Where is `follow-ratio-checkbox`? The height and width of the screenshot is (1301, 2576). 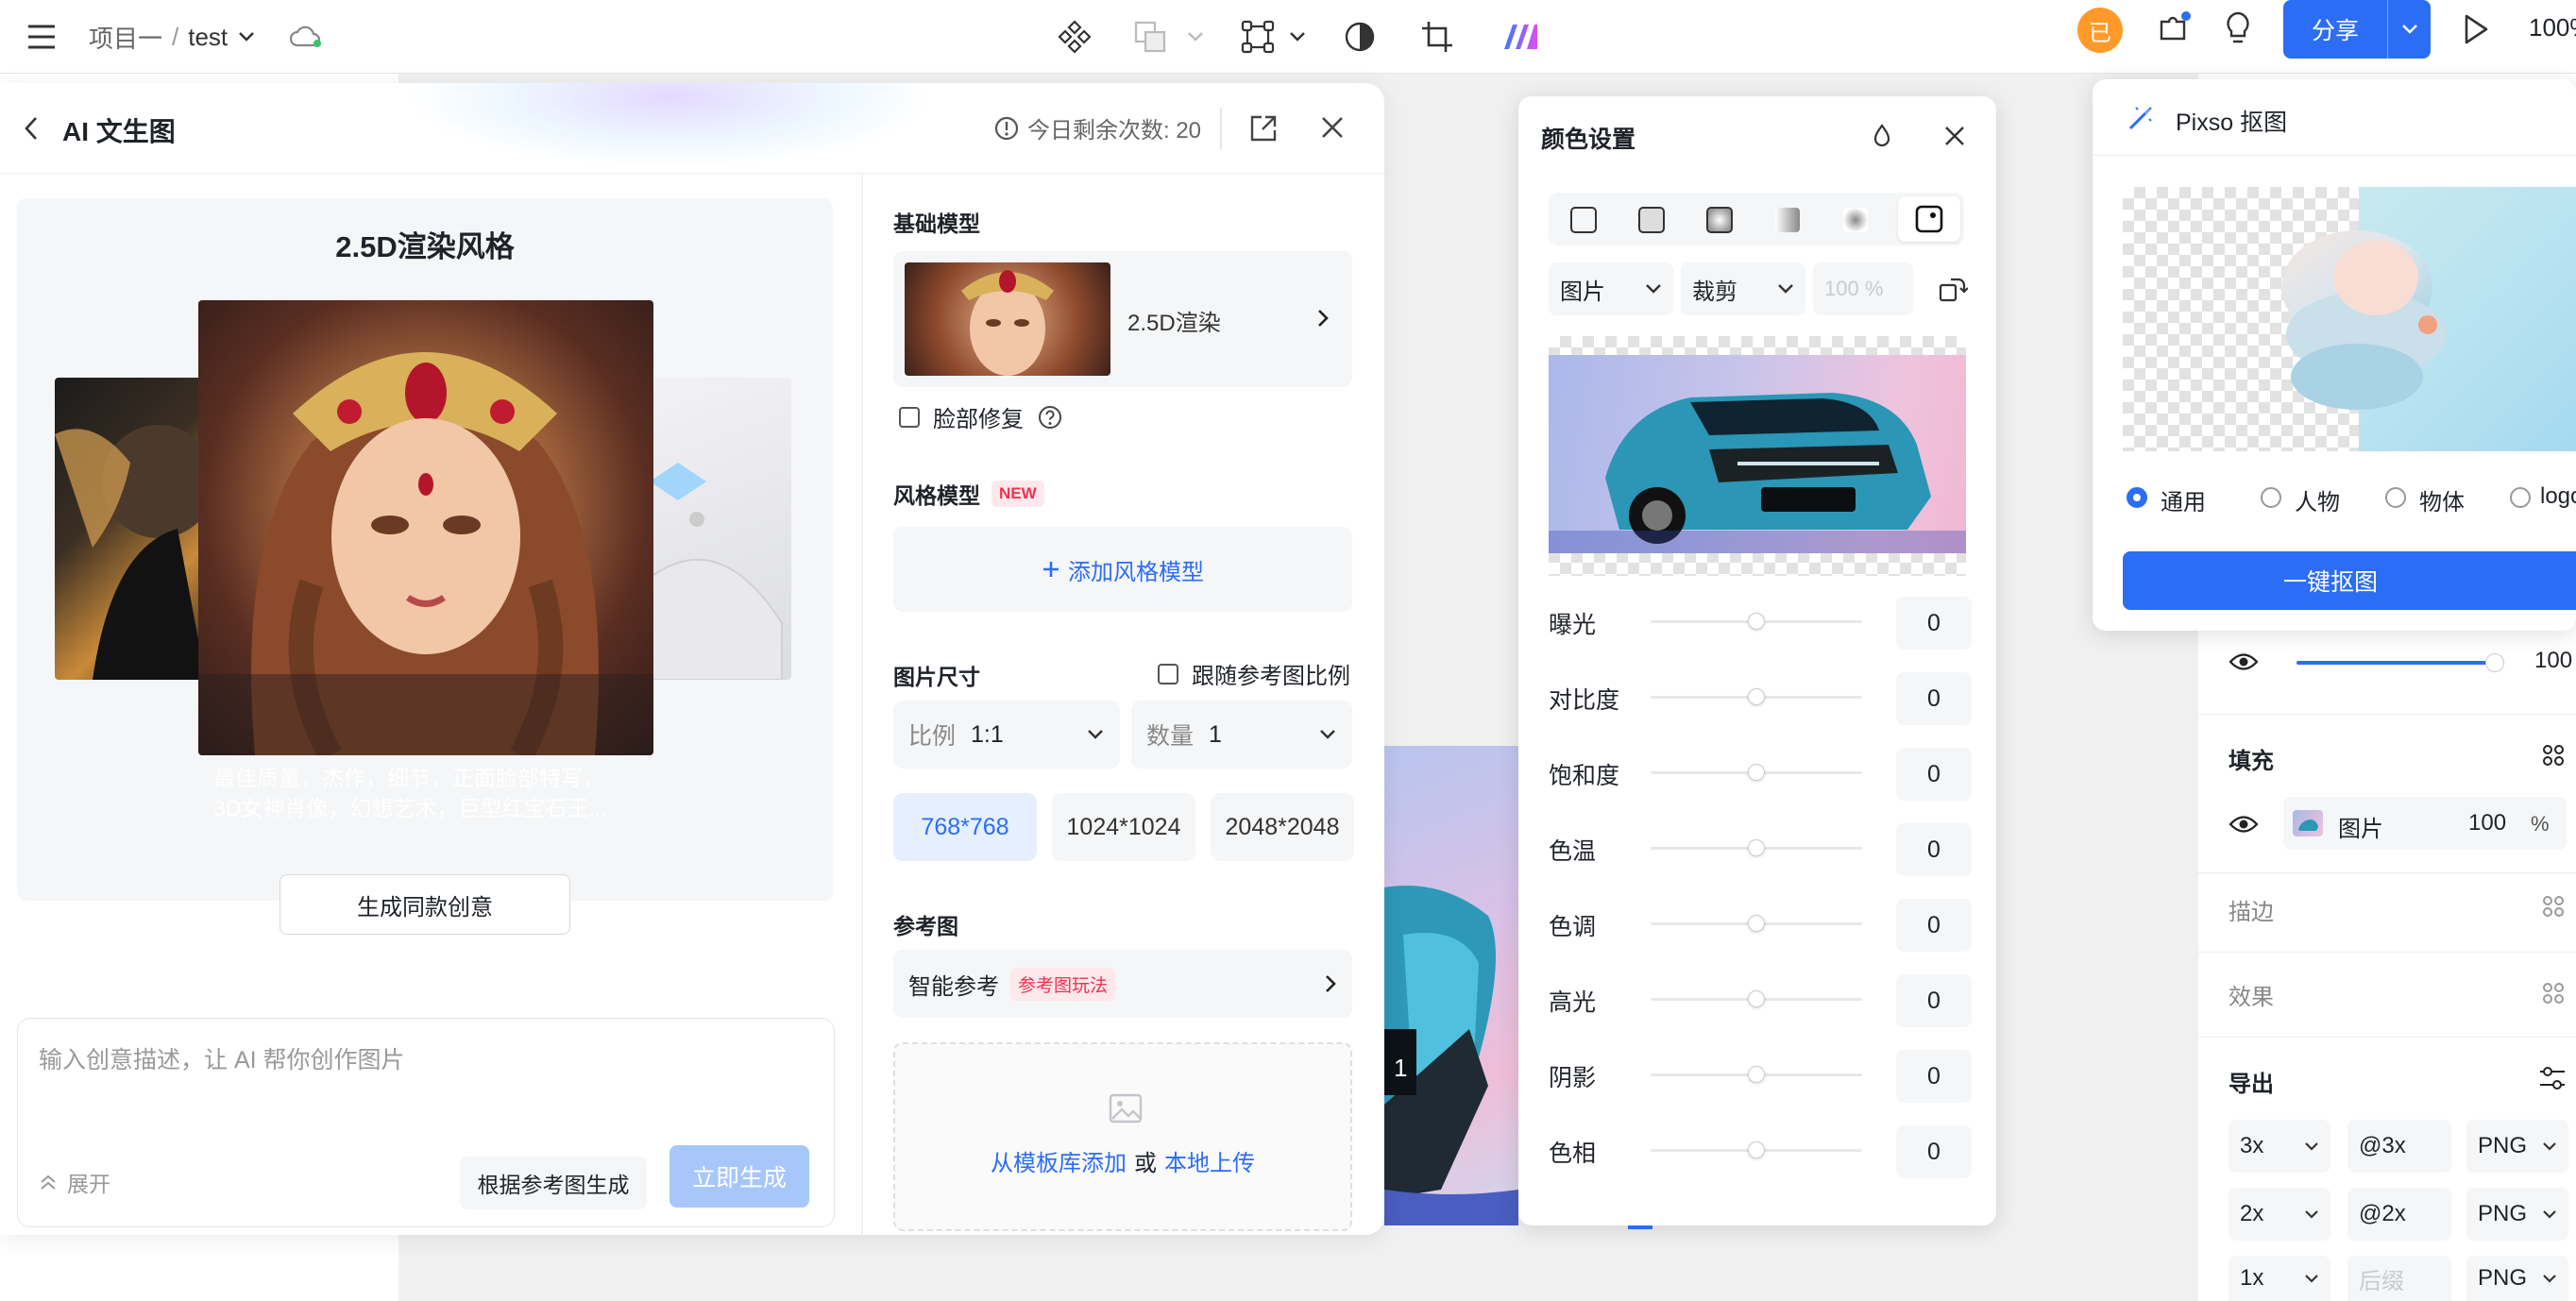 follow-ratio-checkbox is located at coordinates (1168, 673).